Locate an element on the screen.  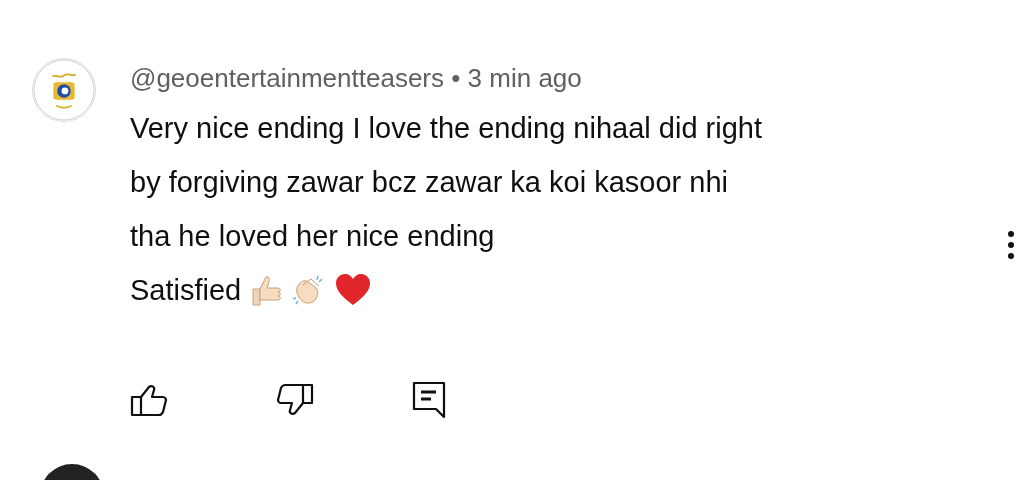
like-button is located at coordinates (149, 399).